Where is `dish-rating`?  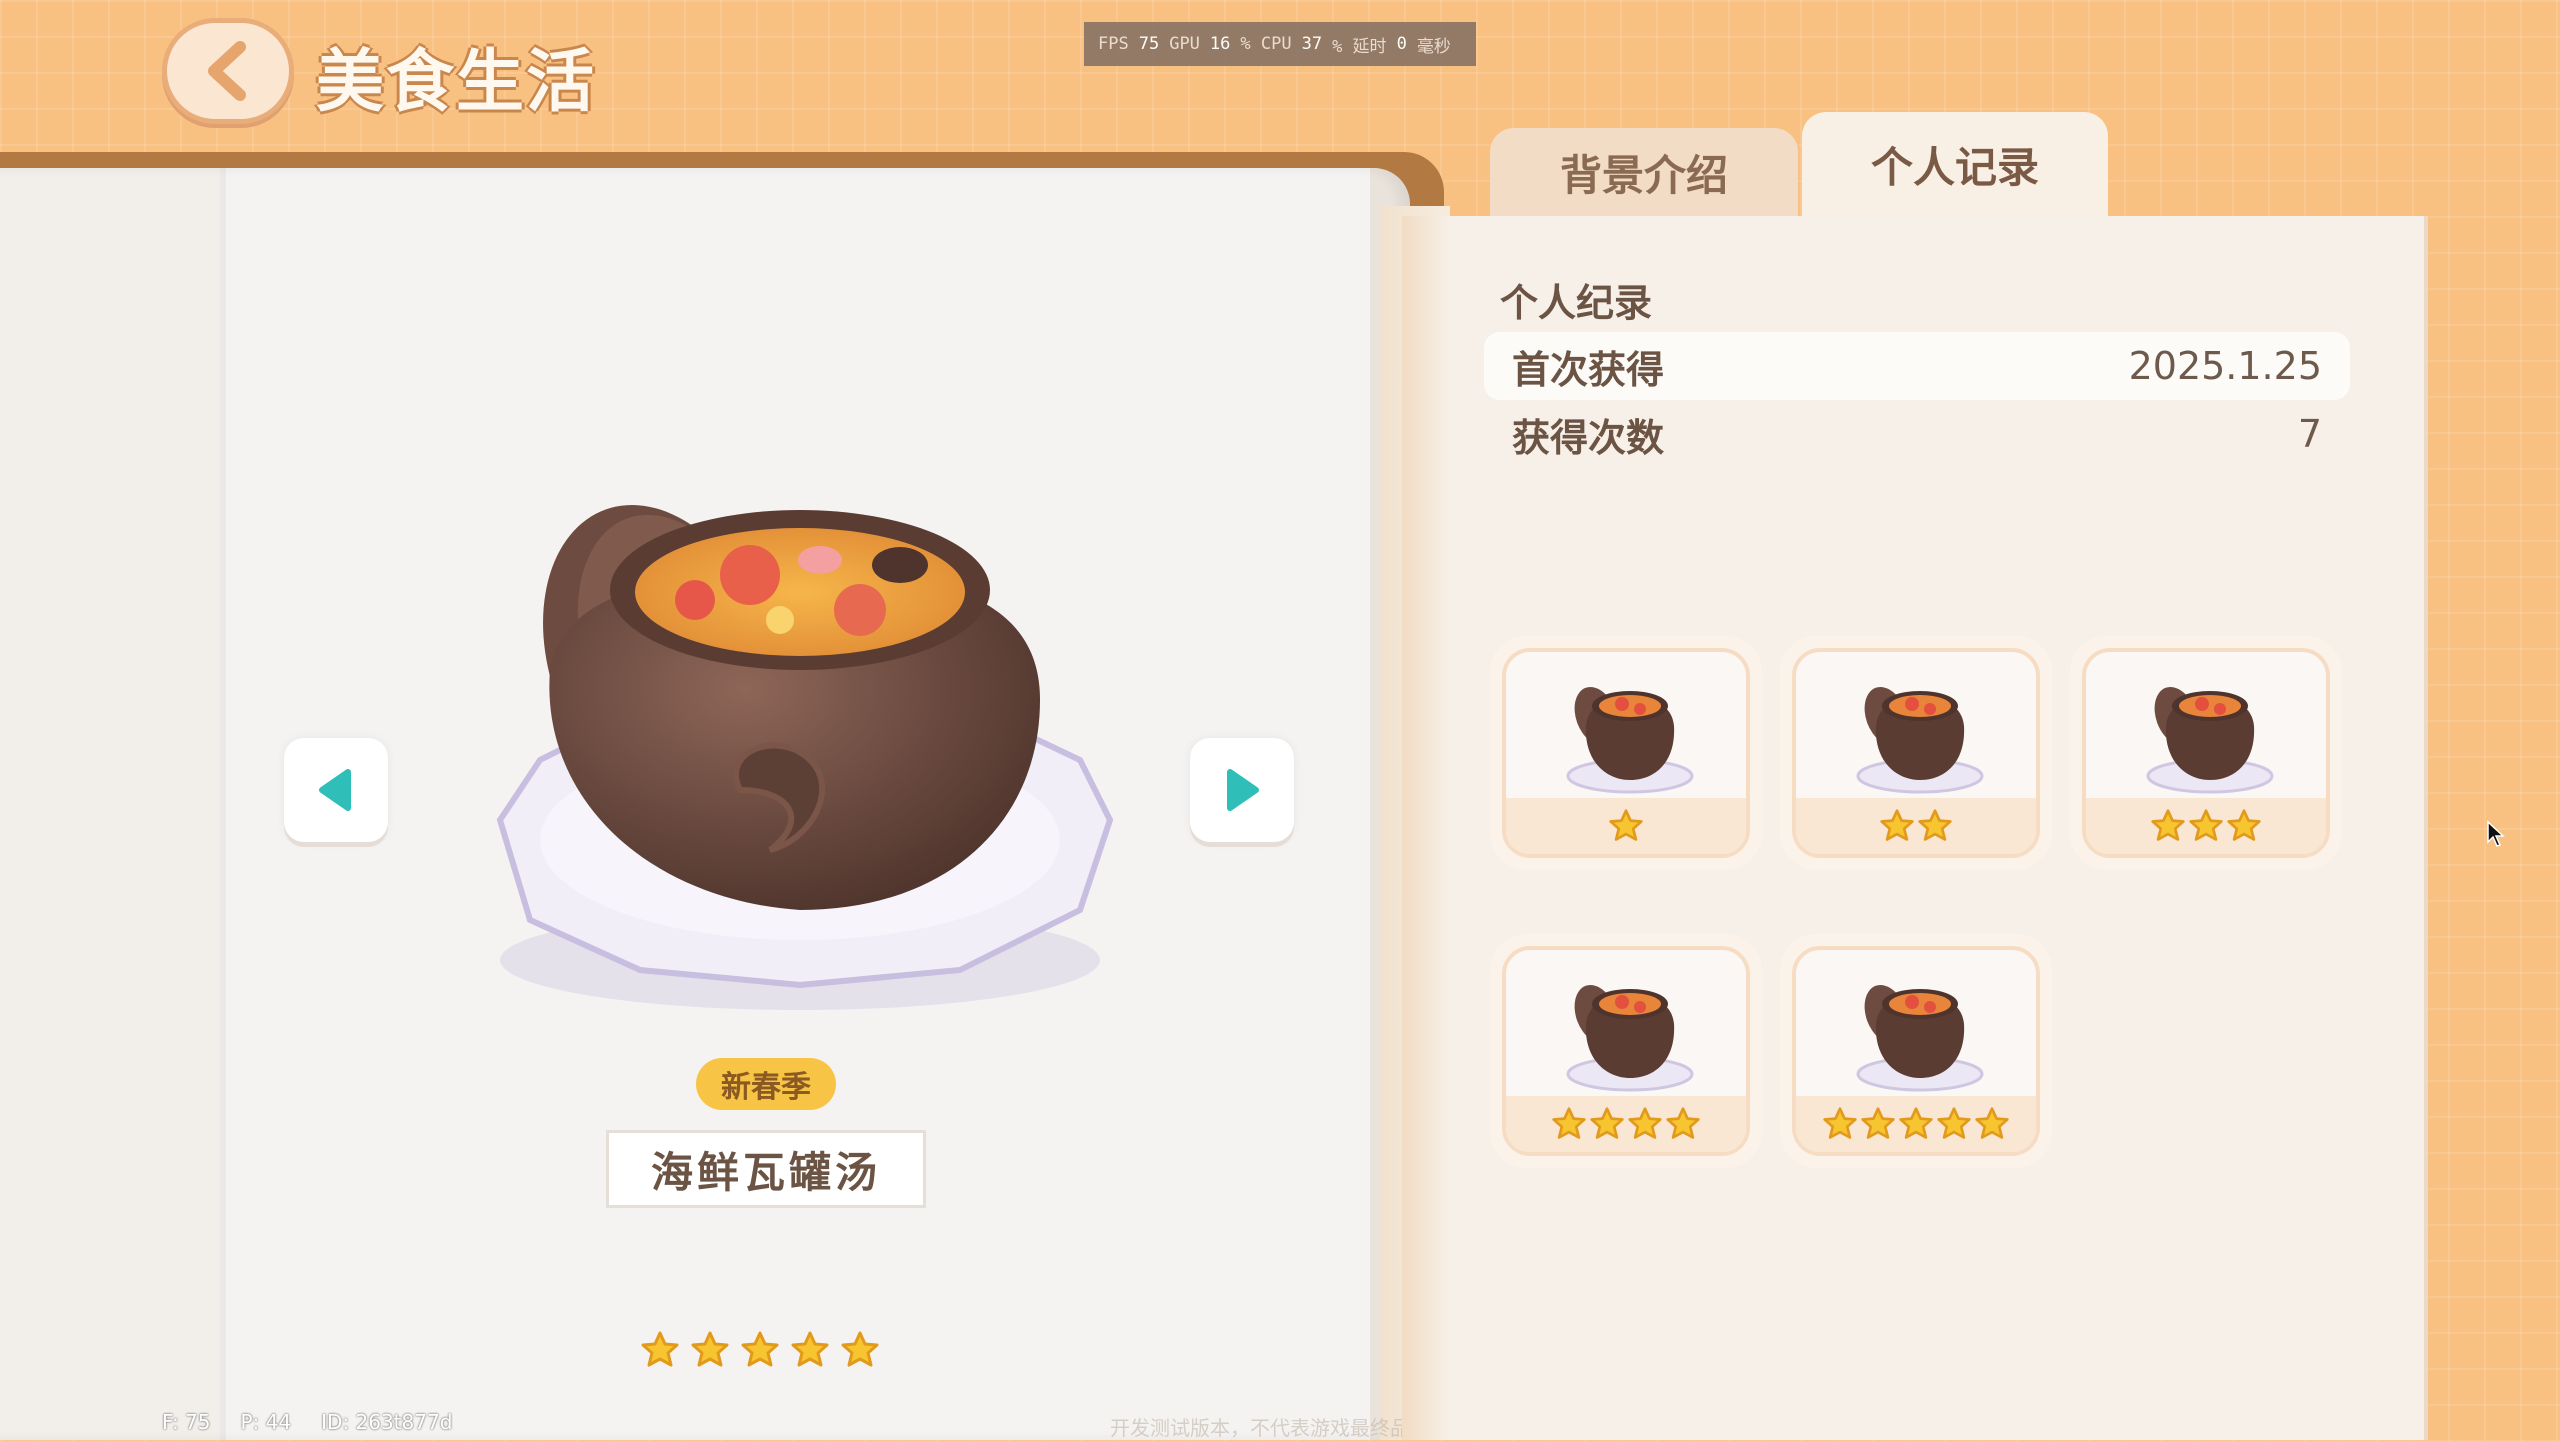 dish-rating is located at coordinates (760, 1350).